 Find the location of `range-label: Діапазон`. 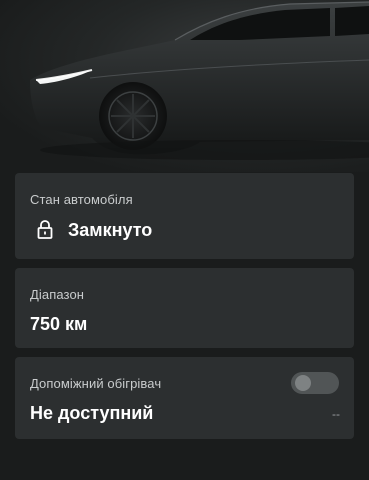

range-label: Діапазон is located at coordinates (57, 294).